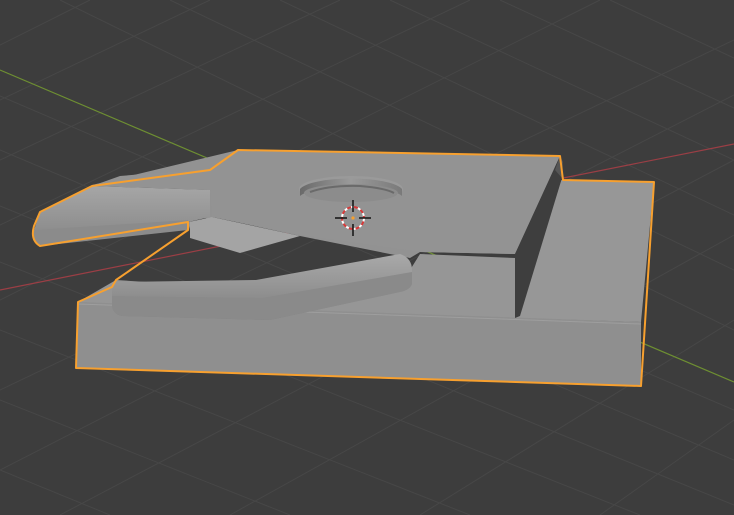  I want to click on plate-hole, so click(351, 189).